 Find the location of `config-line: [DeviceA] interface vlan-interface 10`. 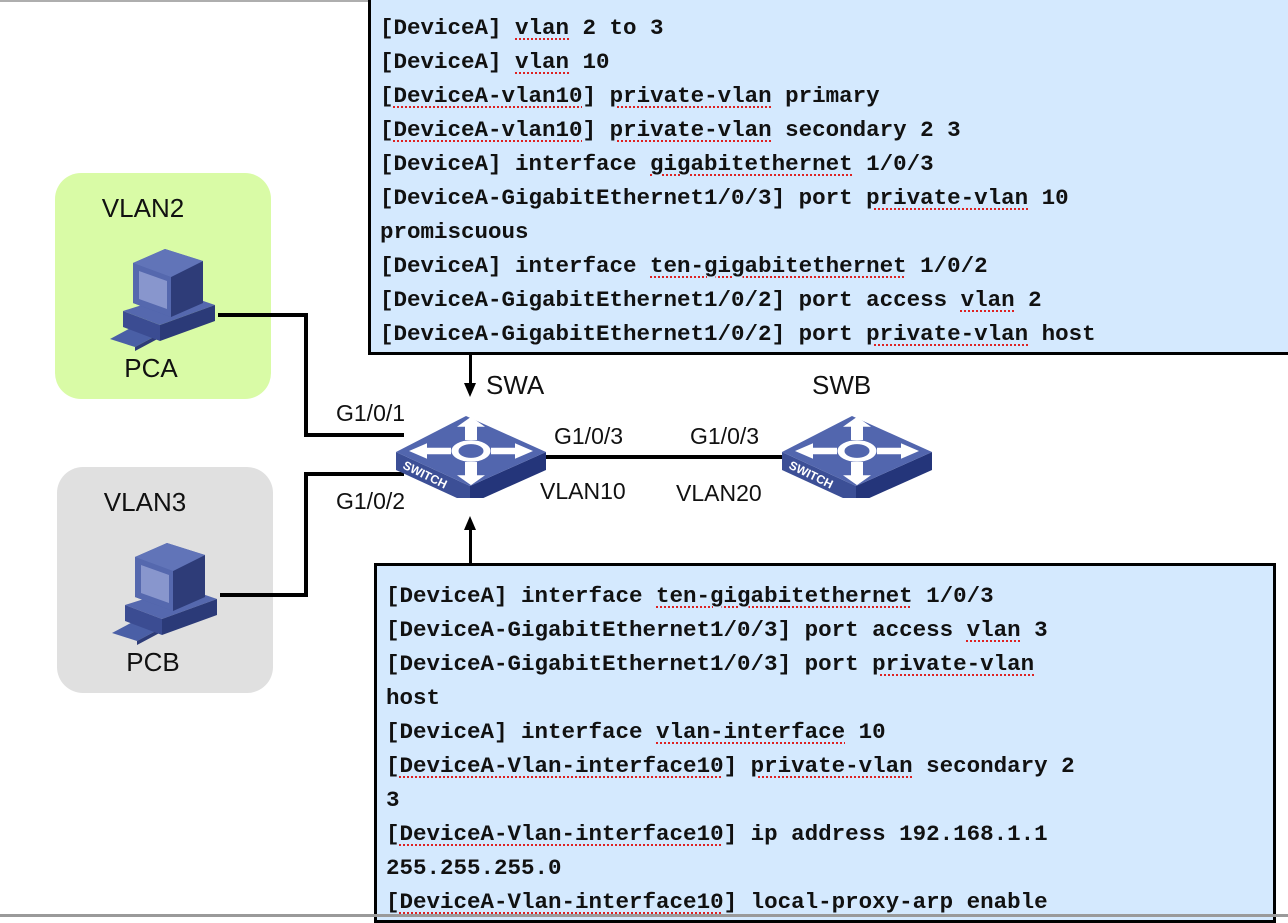

config-line: [DeviceA] interface vlan-interface 10 is located at coordinates (829, 732).